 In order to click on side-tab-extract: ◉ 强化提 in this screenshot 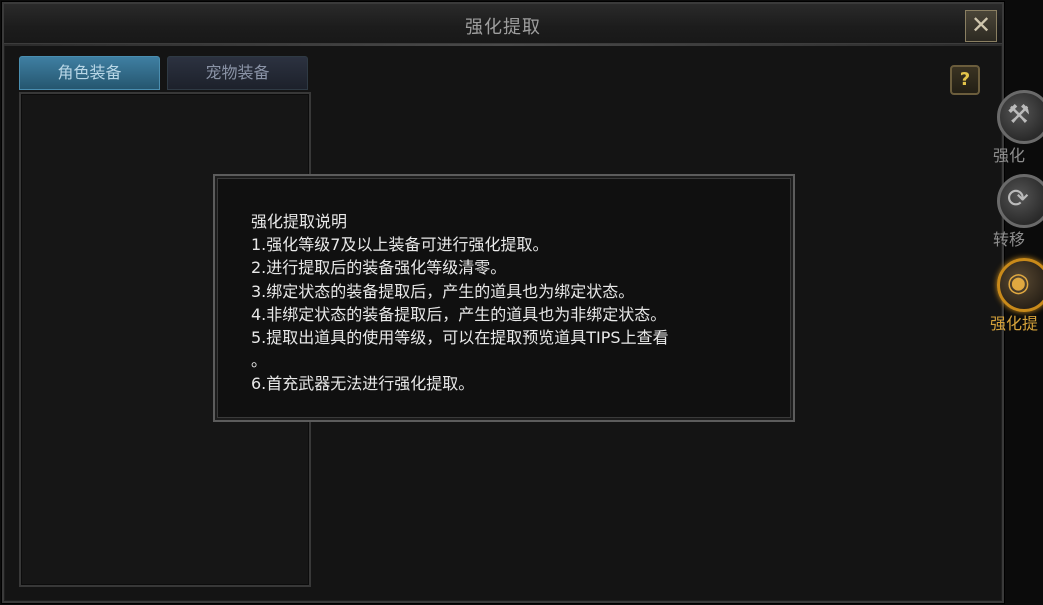, I will do `click(1014, 290)`.